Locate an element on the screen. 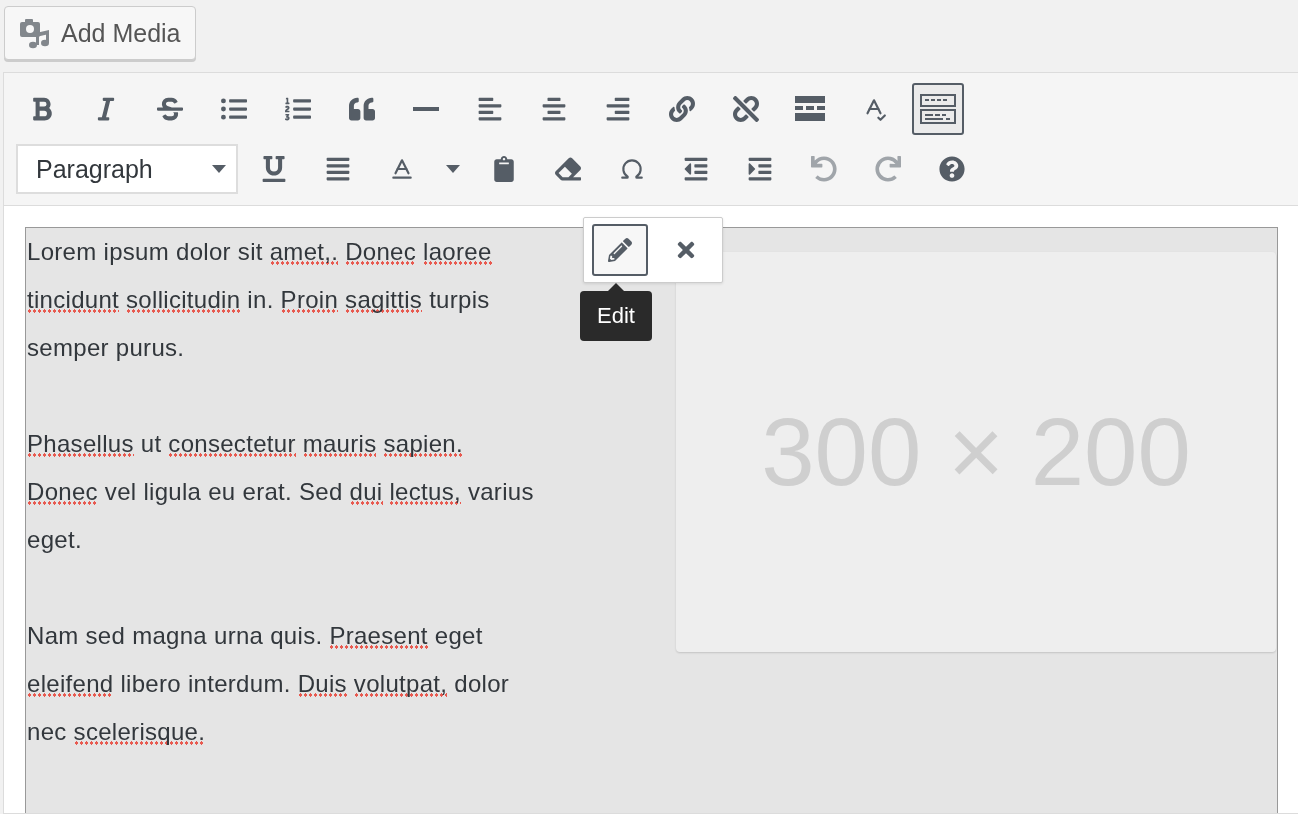 This screenshot has width=1298, height=814. unlink-icon is located at coordinates (746, 109).